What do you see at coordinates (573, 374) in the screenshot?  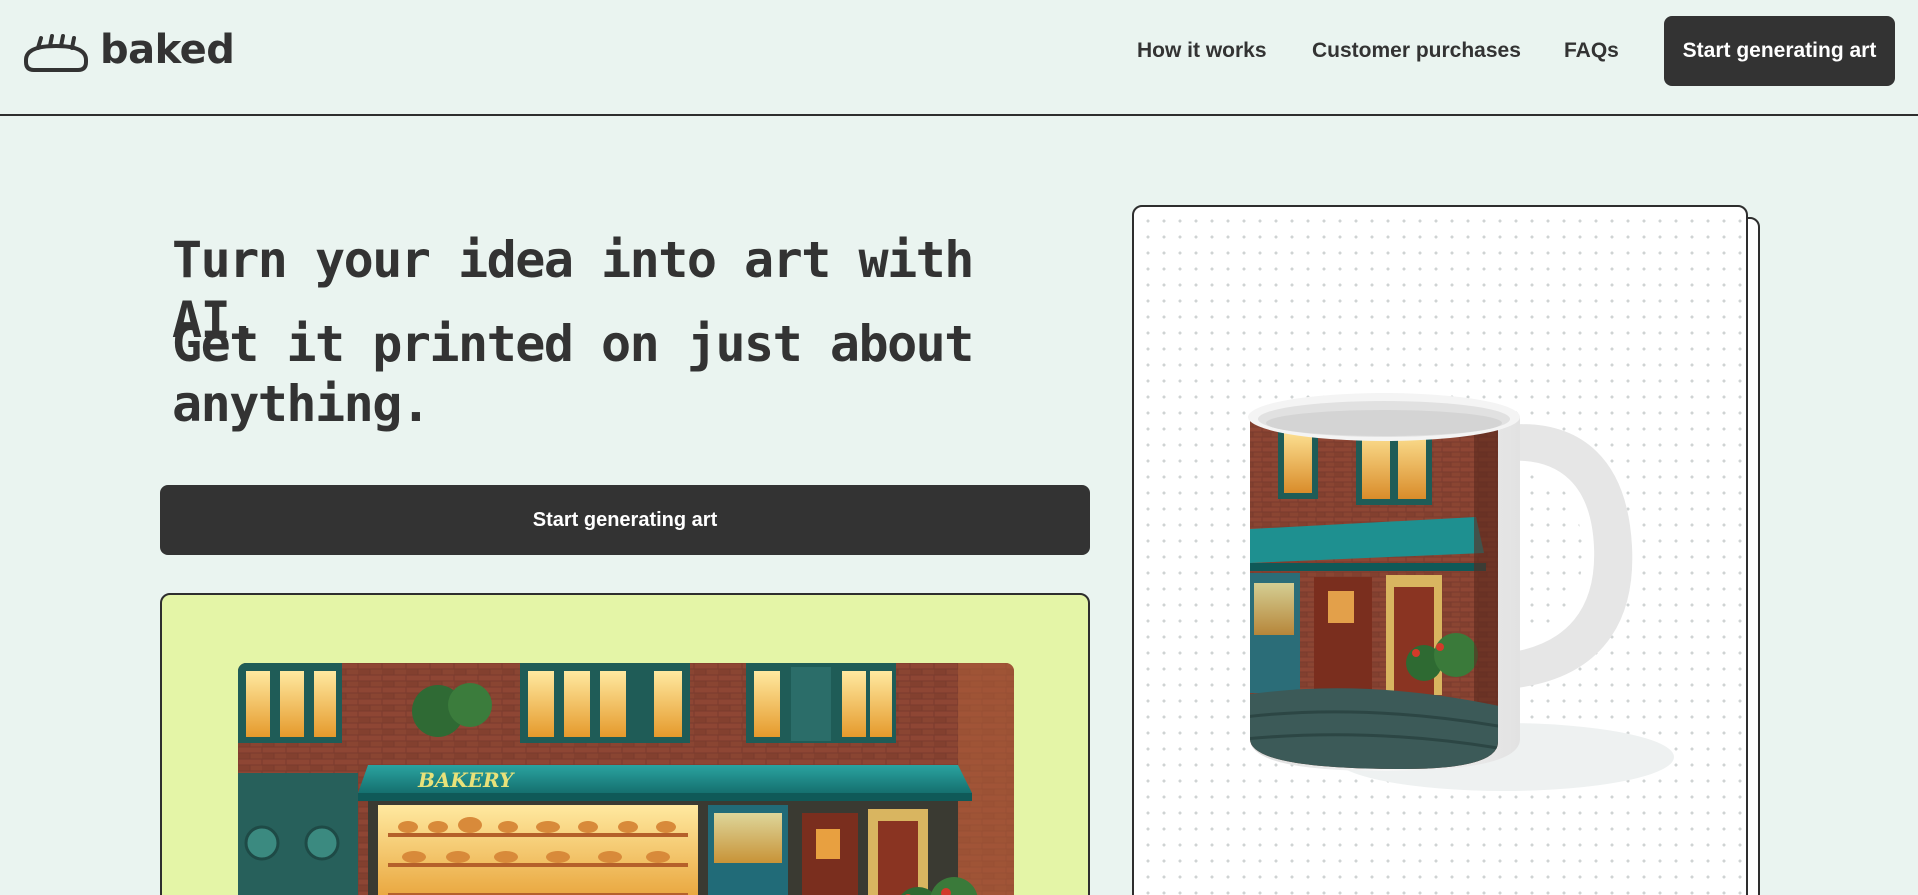 I see `hero-subheadline: Get it printed on just about anything.` at bounding box center [573, 374].